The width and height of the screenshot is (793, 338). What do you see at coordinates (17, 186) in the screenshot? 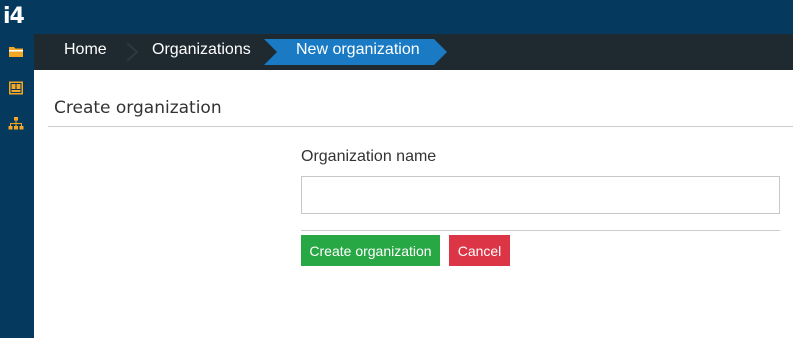
I see `sidebar` at bounding box center [17, 186].